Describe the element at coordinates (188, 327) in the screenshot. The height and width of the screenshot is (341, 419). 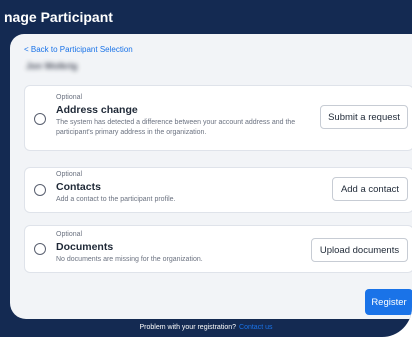
I see `footer-text: Problem with your registration?` at that location.